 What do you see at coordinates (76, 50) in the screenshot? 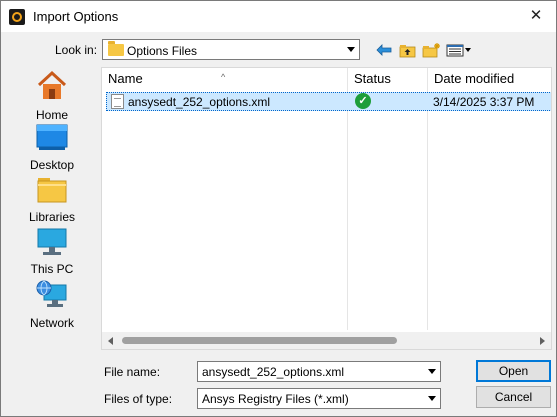
I see `look-in-label: Look in:` at bounding box center [76, 50].